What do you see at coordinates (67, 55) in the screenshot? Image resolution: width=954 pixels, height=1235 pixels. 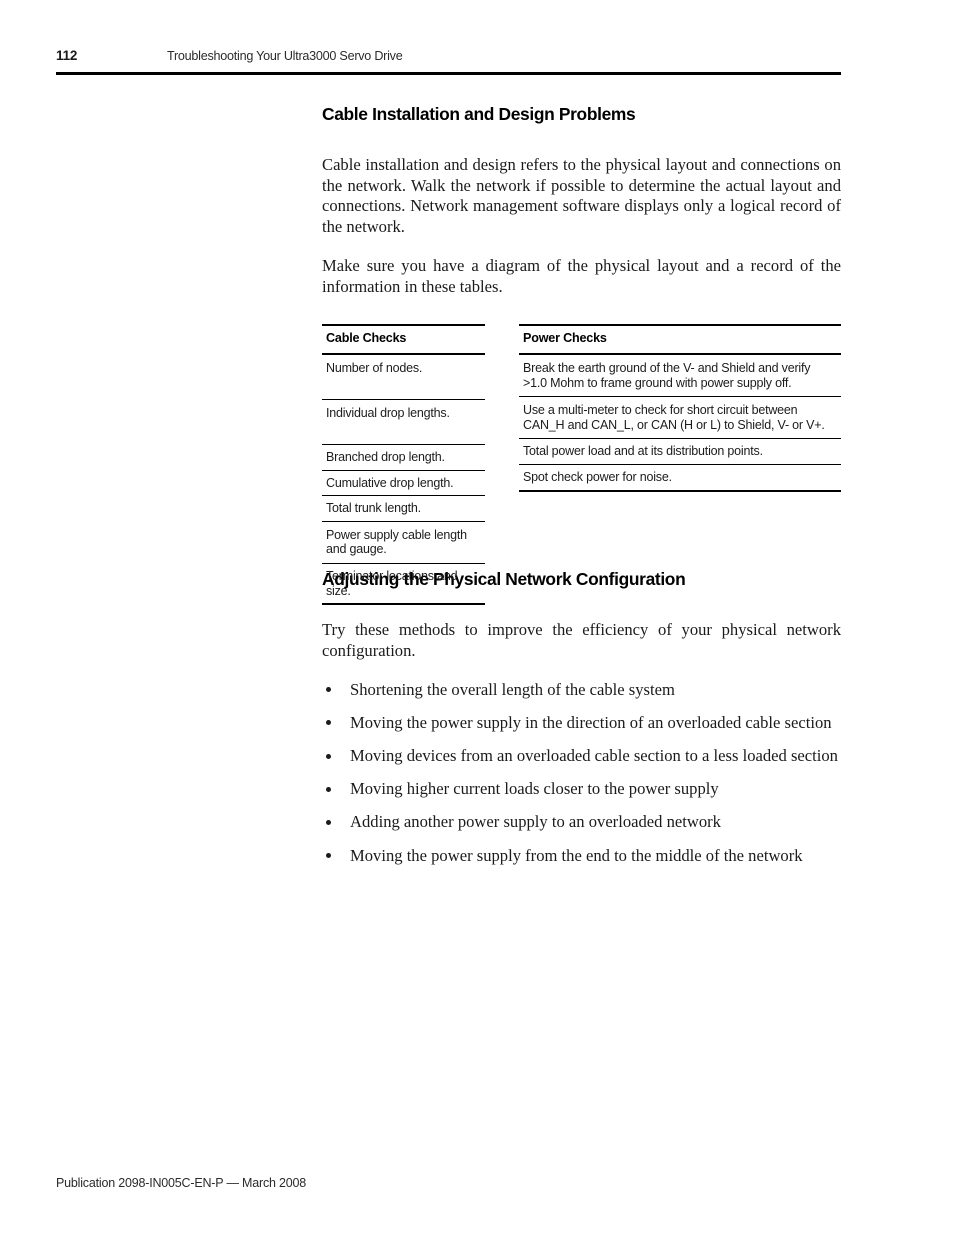 I see `page-number: 112` at bounding box center [67, 55].